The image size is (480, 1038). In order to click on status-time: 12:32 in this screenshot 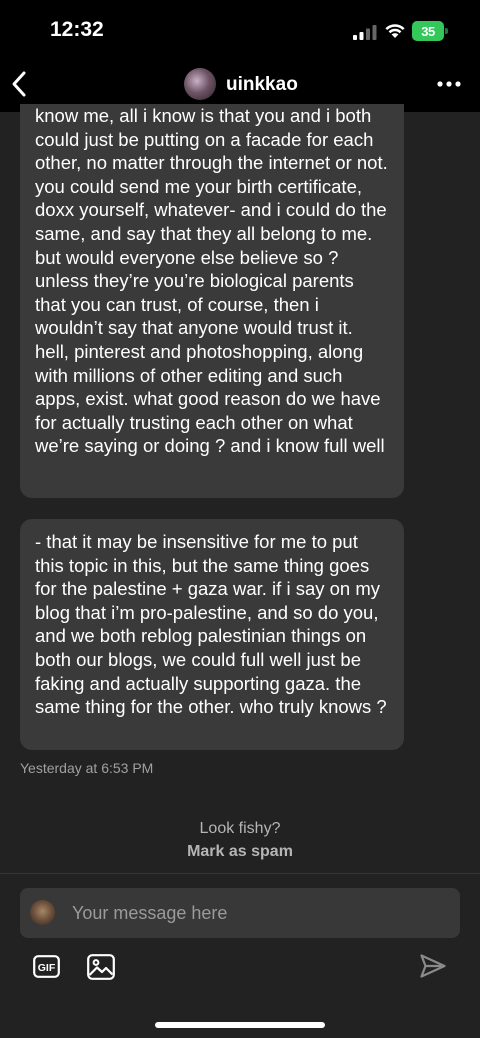, I will do `click(77, 29)`.